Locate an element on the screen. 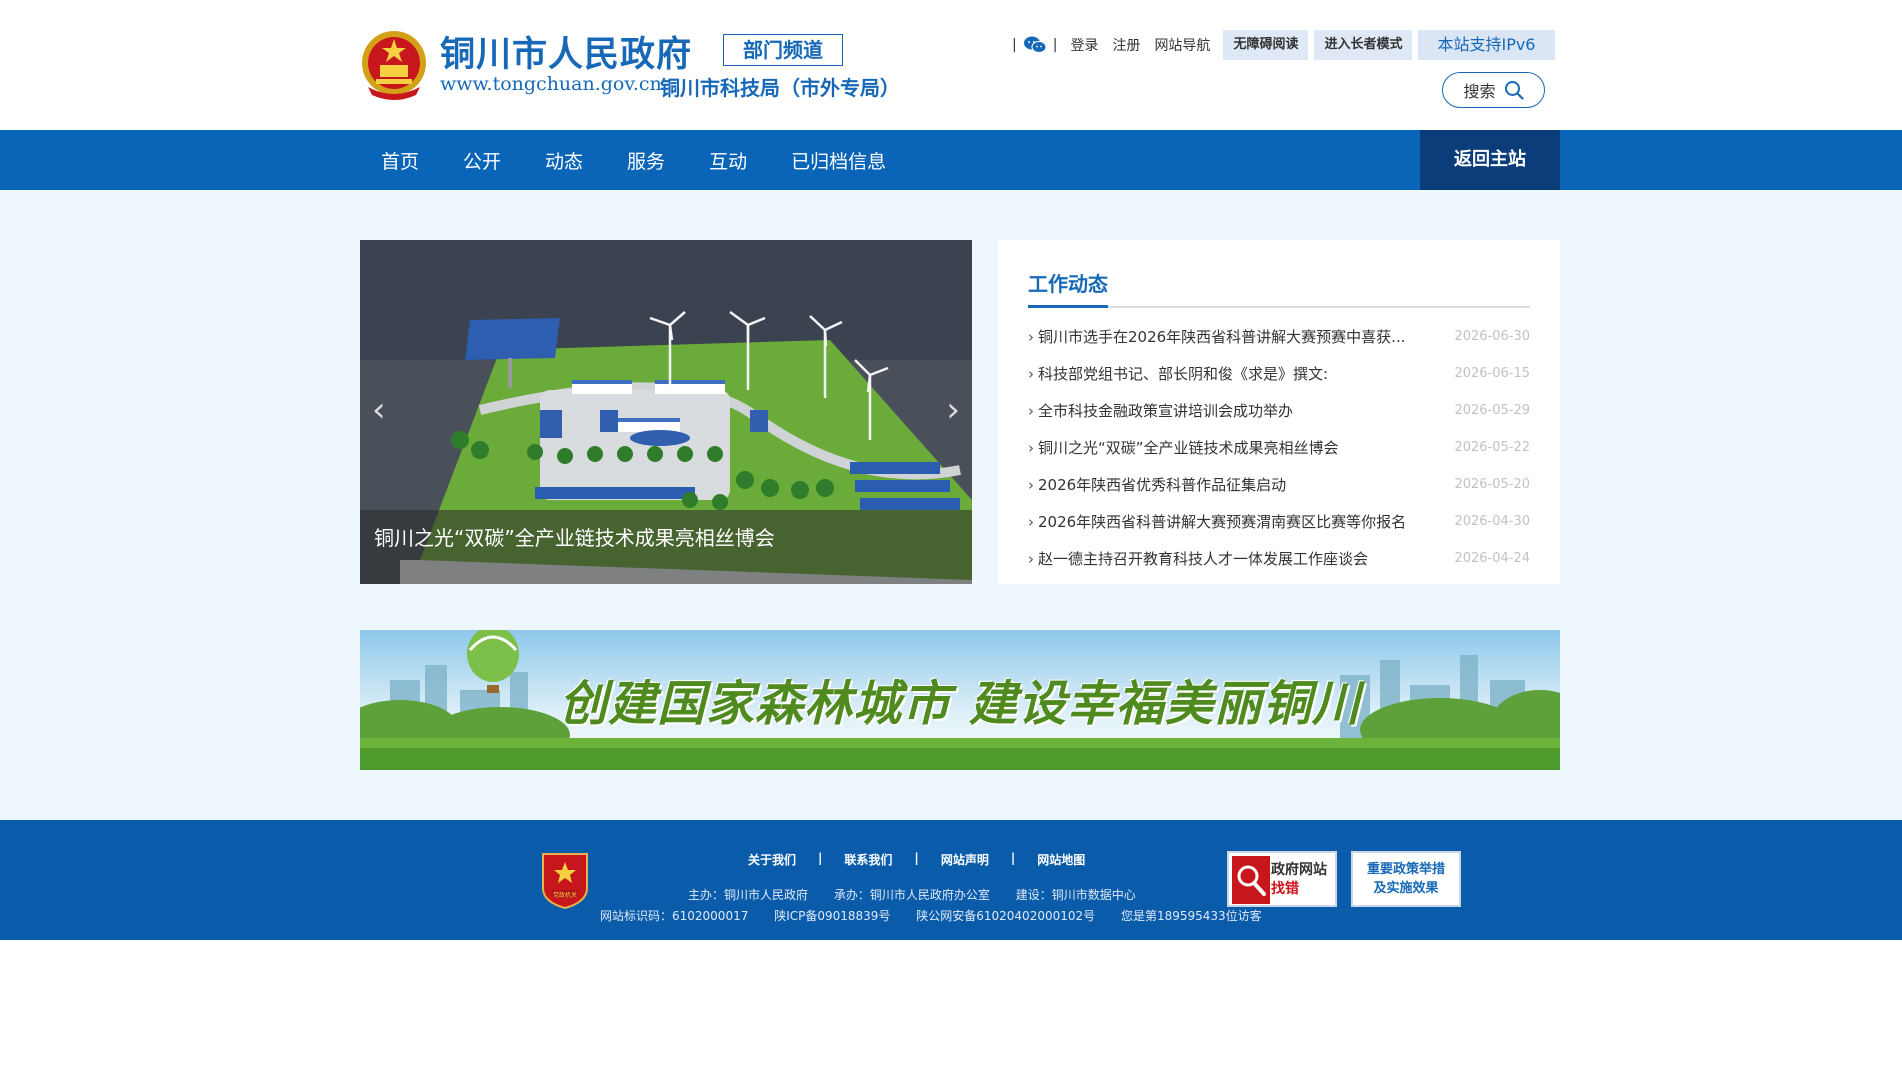  list-item: 2026年陕西省科普讲解大赛预赛渭南赛区比赛等你报名 2026-04-30 is located at coordinates (1279, 521).